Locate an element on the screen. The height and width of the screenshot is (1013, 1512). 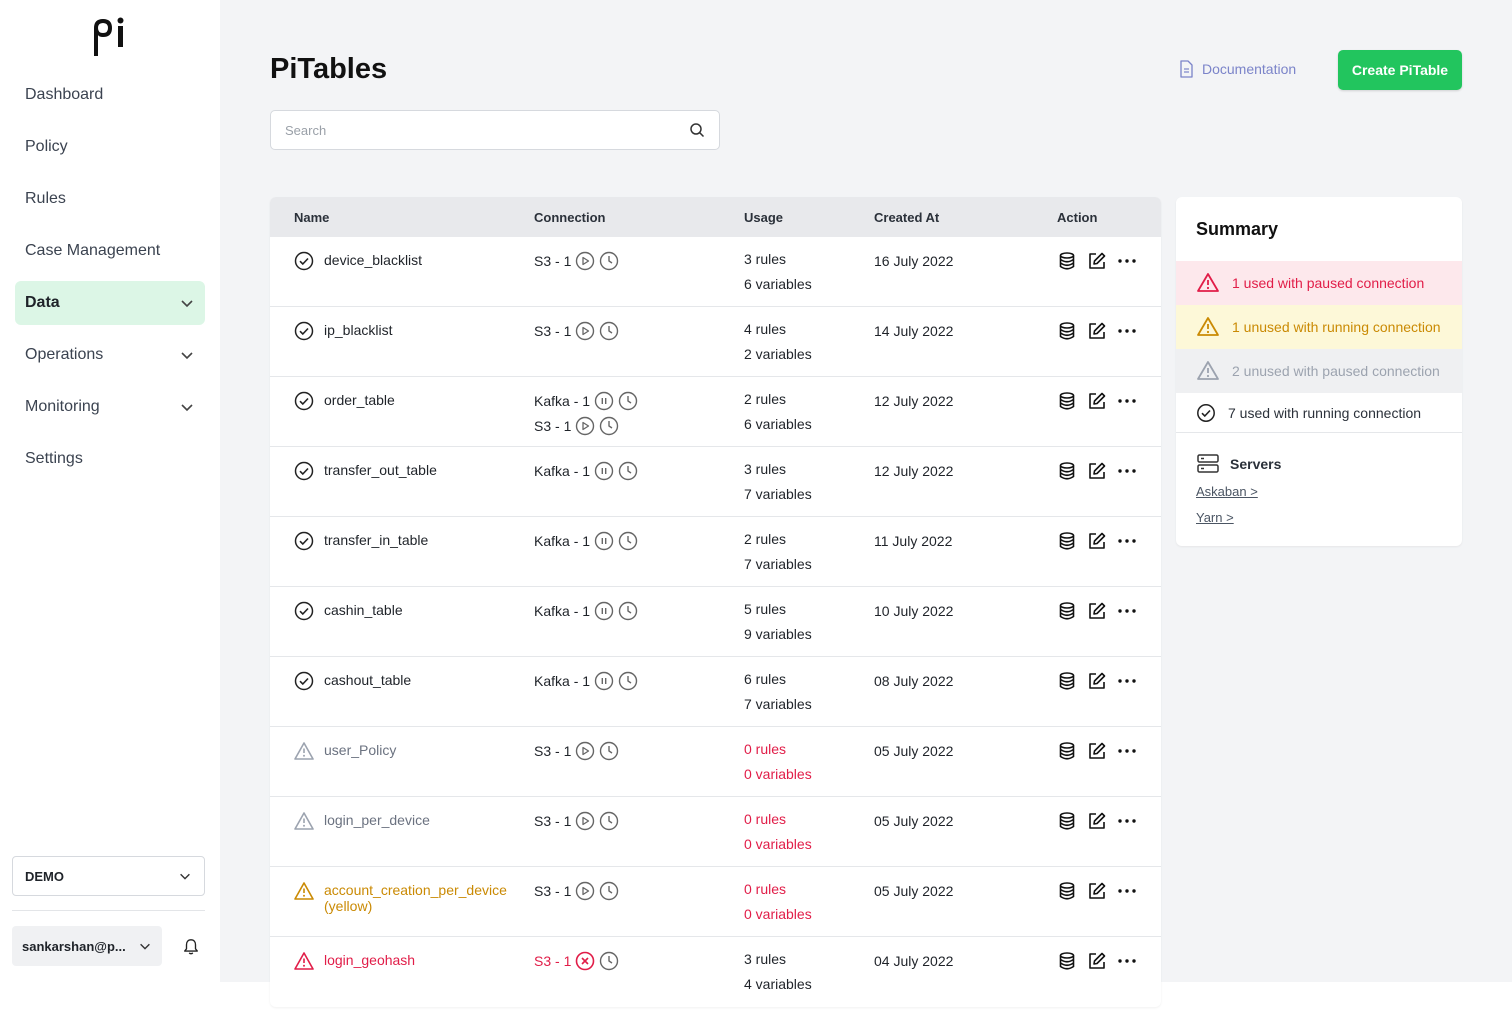
pitable-name: cashin_table is located at coordinates (363, 609).